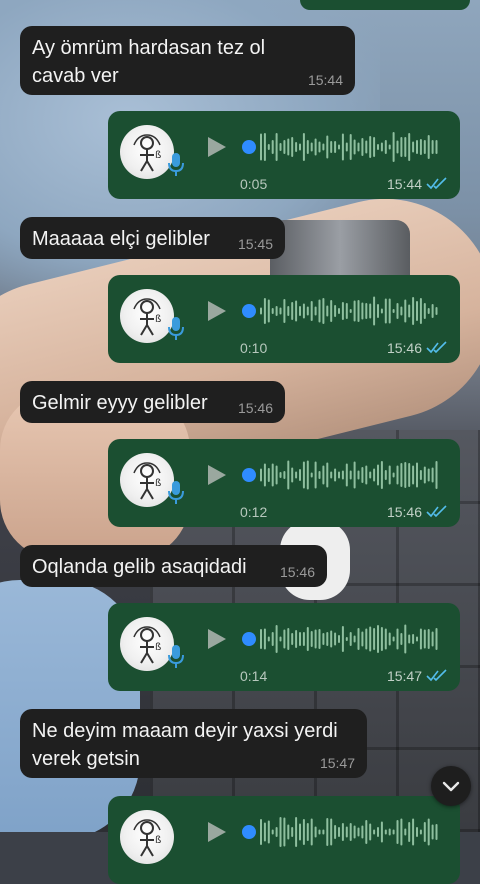 The image size is (480, 884). I want to click on scroll-to-bottom-button, so click(451, 786).